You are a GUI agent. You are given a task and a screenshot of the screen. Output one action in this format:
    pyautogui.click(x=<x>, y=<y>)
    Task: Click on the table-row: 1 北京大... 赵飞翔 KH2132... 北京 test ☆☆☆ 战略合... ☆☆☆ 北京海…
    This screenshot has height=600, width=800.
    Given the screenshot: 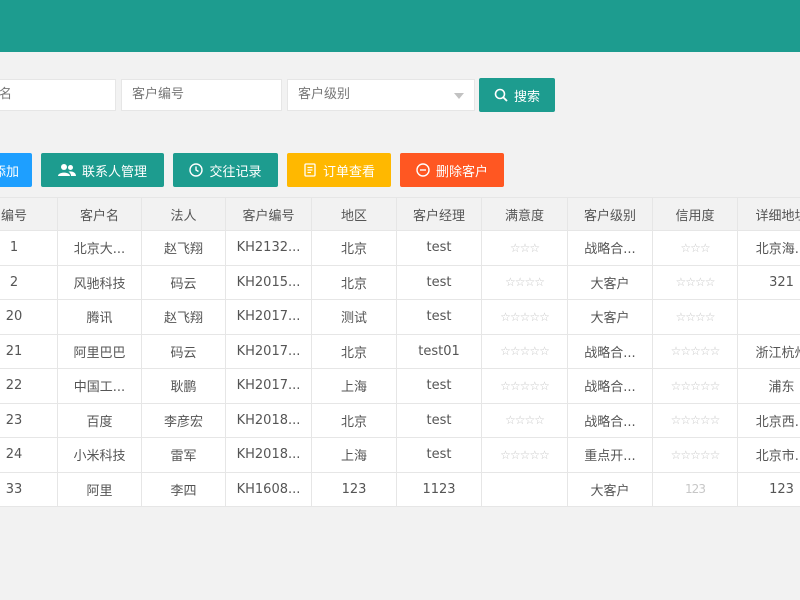 What is the action you would take?
    pyautogui.click(x=400, y=248)
    